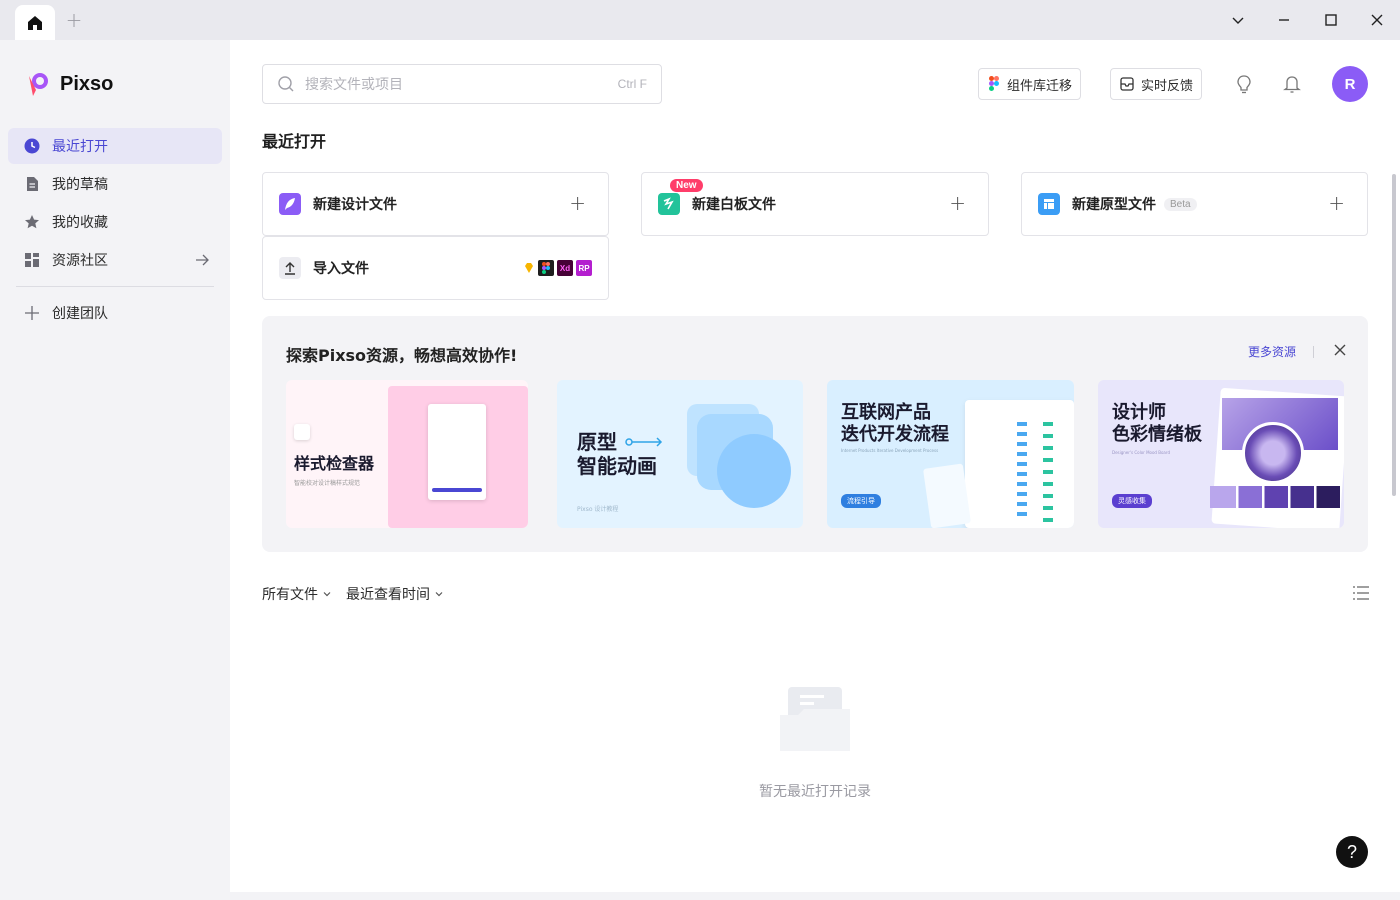 This screenshot has height=900, width=1400. I want to click on home-tab, so click(35, 22).